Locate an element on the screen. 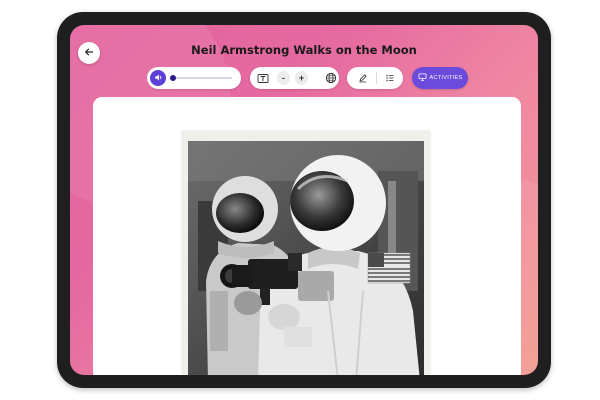 The height and width of the screenshot is (400, 600). audio-player is located at coordinates (194, 78).